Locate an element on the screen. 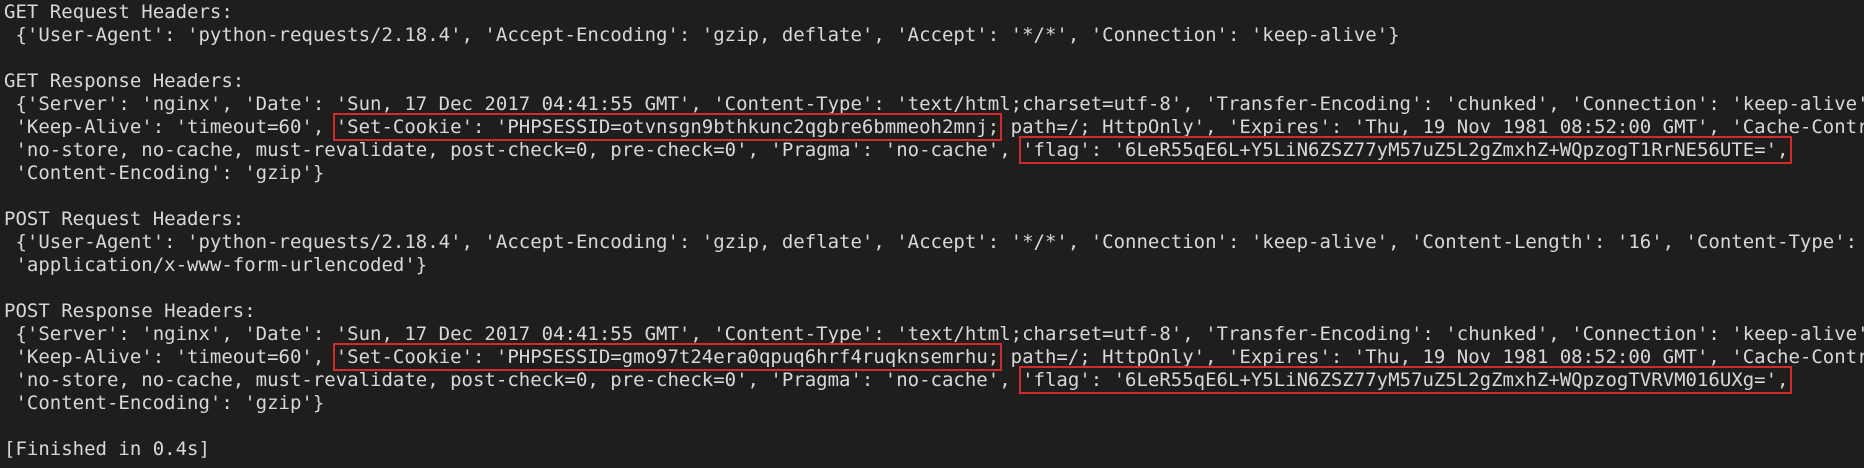 The image size is (1864, 468). get-request-heading: GET Request Headers: is located at coordinates (118, 12).